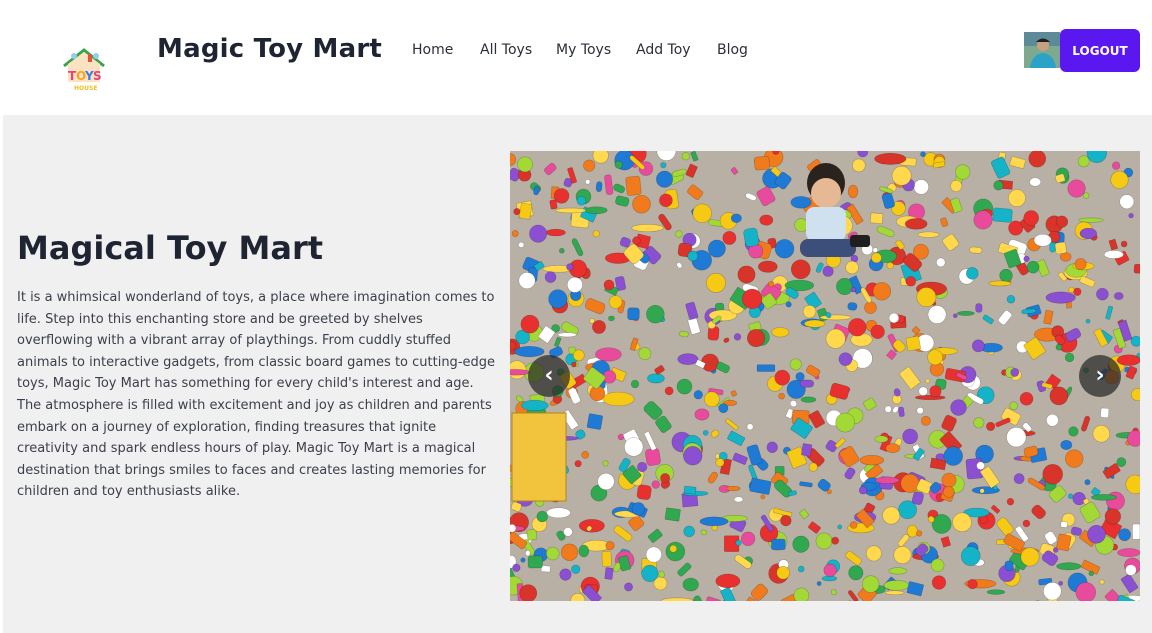 The width and height of the screenshot is (1152, 633). What do you see at coordinates (432, 50) in the screenshot?
I see `nav-link-home: Home` at bounding box center [432, 50].